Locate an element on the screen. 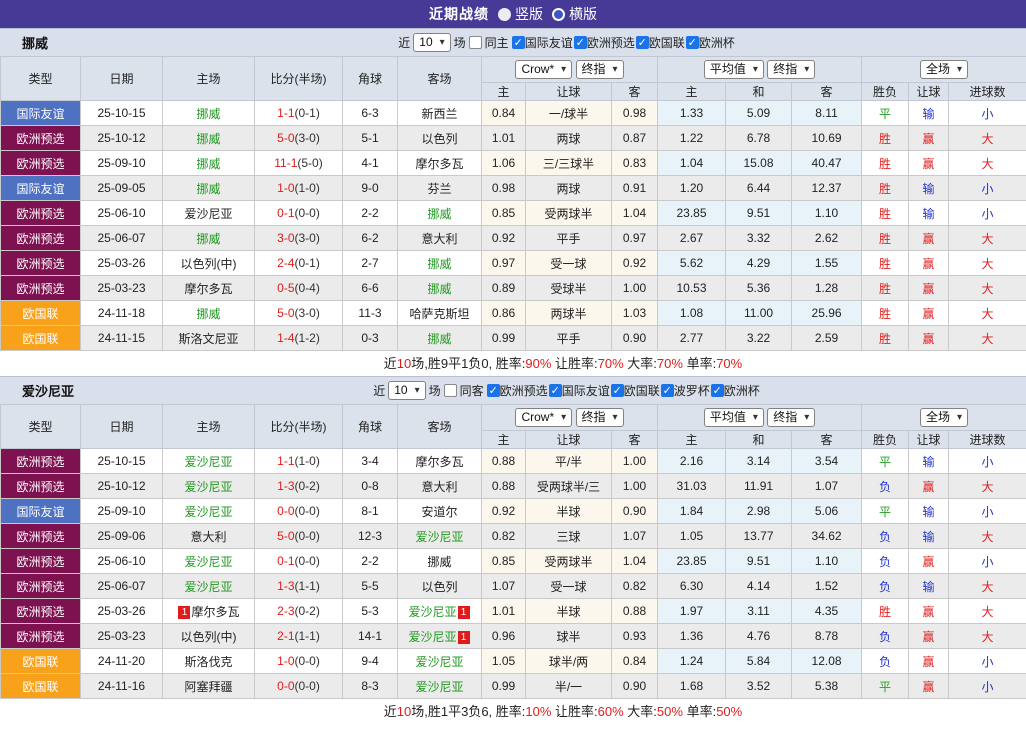 This screenshot has height=731, width=1026. section-team-name: 挪威 is located at coordinates (35, 43).